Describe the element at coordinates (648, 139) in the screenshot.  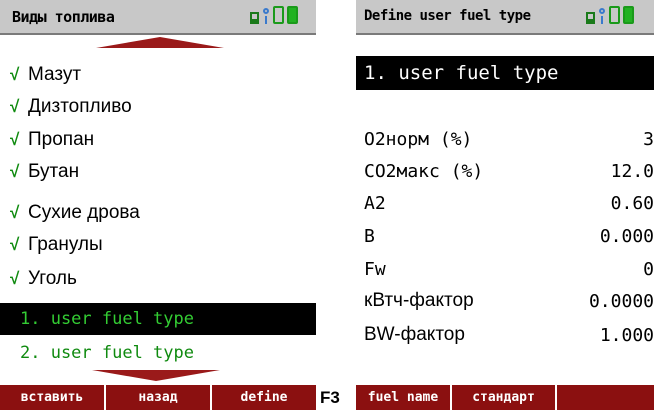
I see `param-value: 3` at that location.